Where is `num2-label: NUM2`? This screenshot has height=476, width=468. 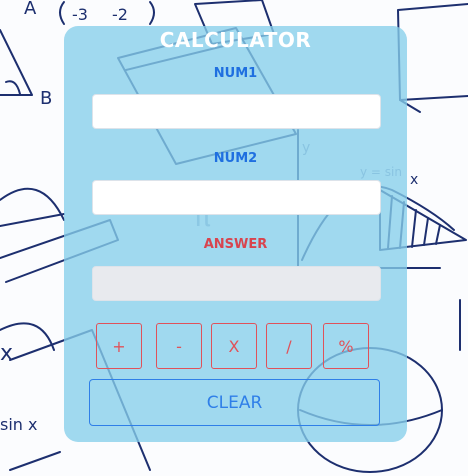
num2-label: NUM2 is located at coordinates (235, 158).